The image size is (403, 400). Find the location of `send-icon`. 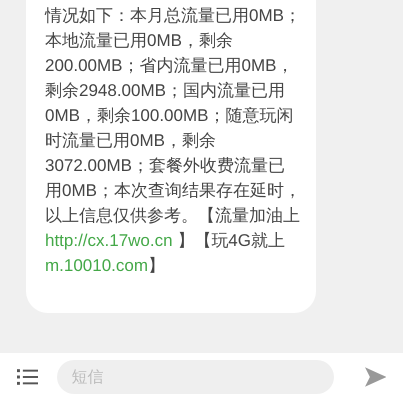

send-icon is located at coordinates (375, 376).